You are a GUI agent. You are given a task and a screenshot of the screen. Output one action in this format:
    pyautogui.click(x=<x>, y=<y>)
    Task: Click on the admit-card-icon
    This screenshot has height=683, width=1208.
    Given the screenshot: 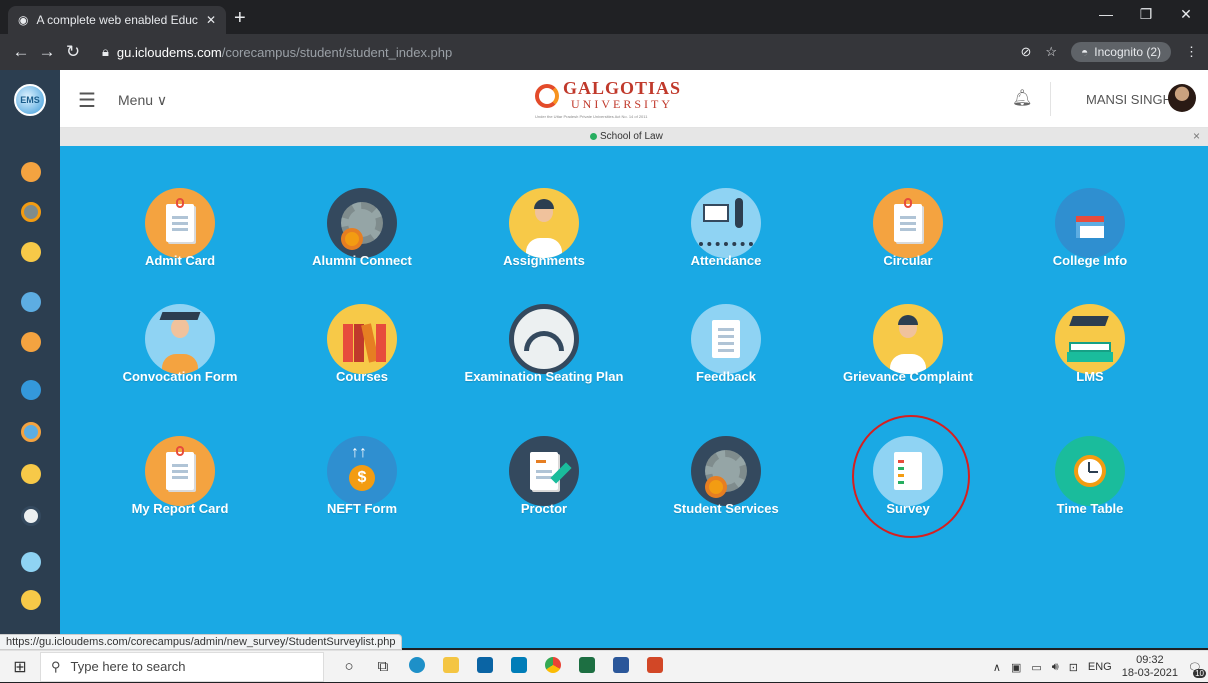 What is the action you would take?
    pyautogui.click(x=180, y=223)
    